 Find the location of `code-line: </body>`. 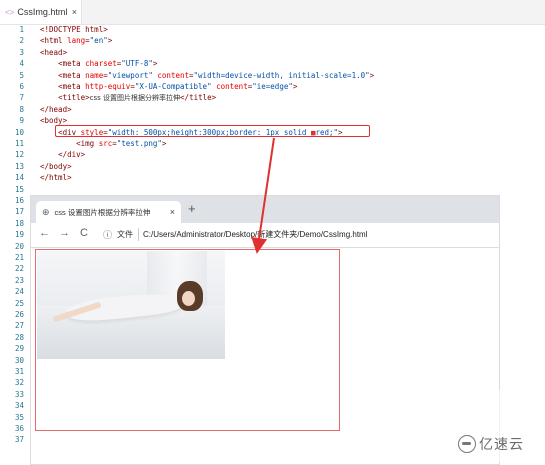

code-line: </body> is located at coordinates (56, 166).